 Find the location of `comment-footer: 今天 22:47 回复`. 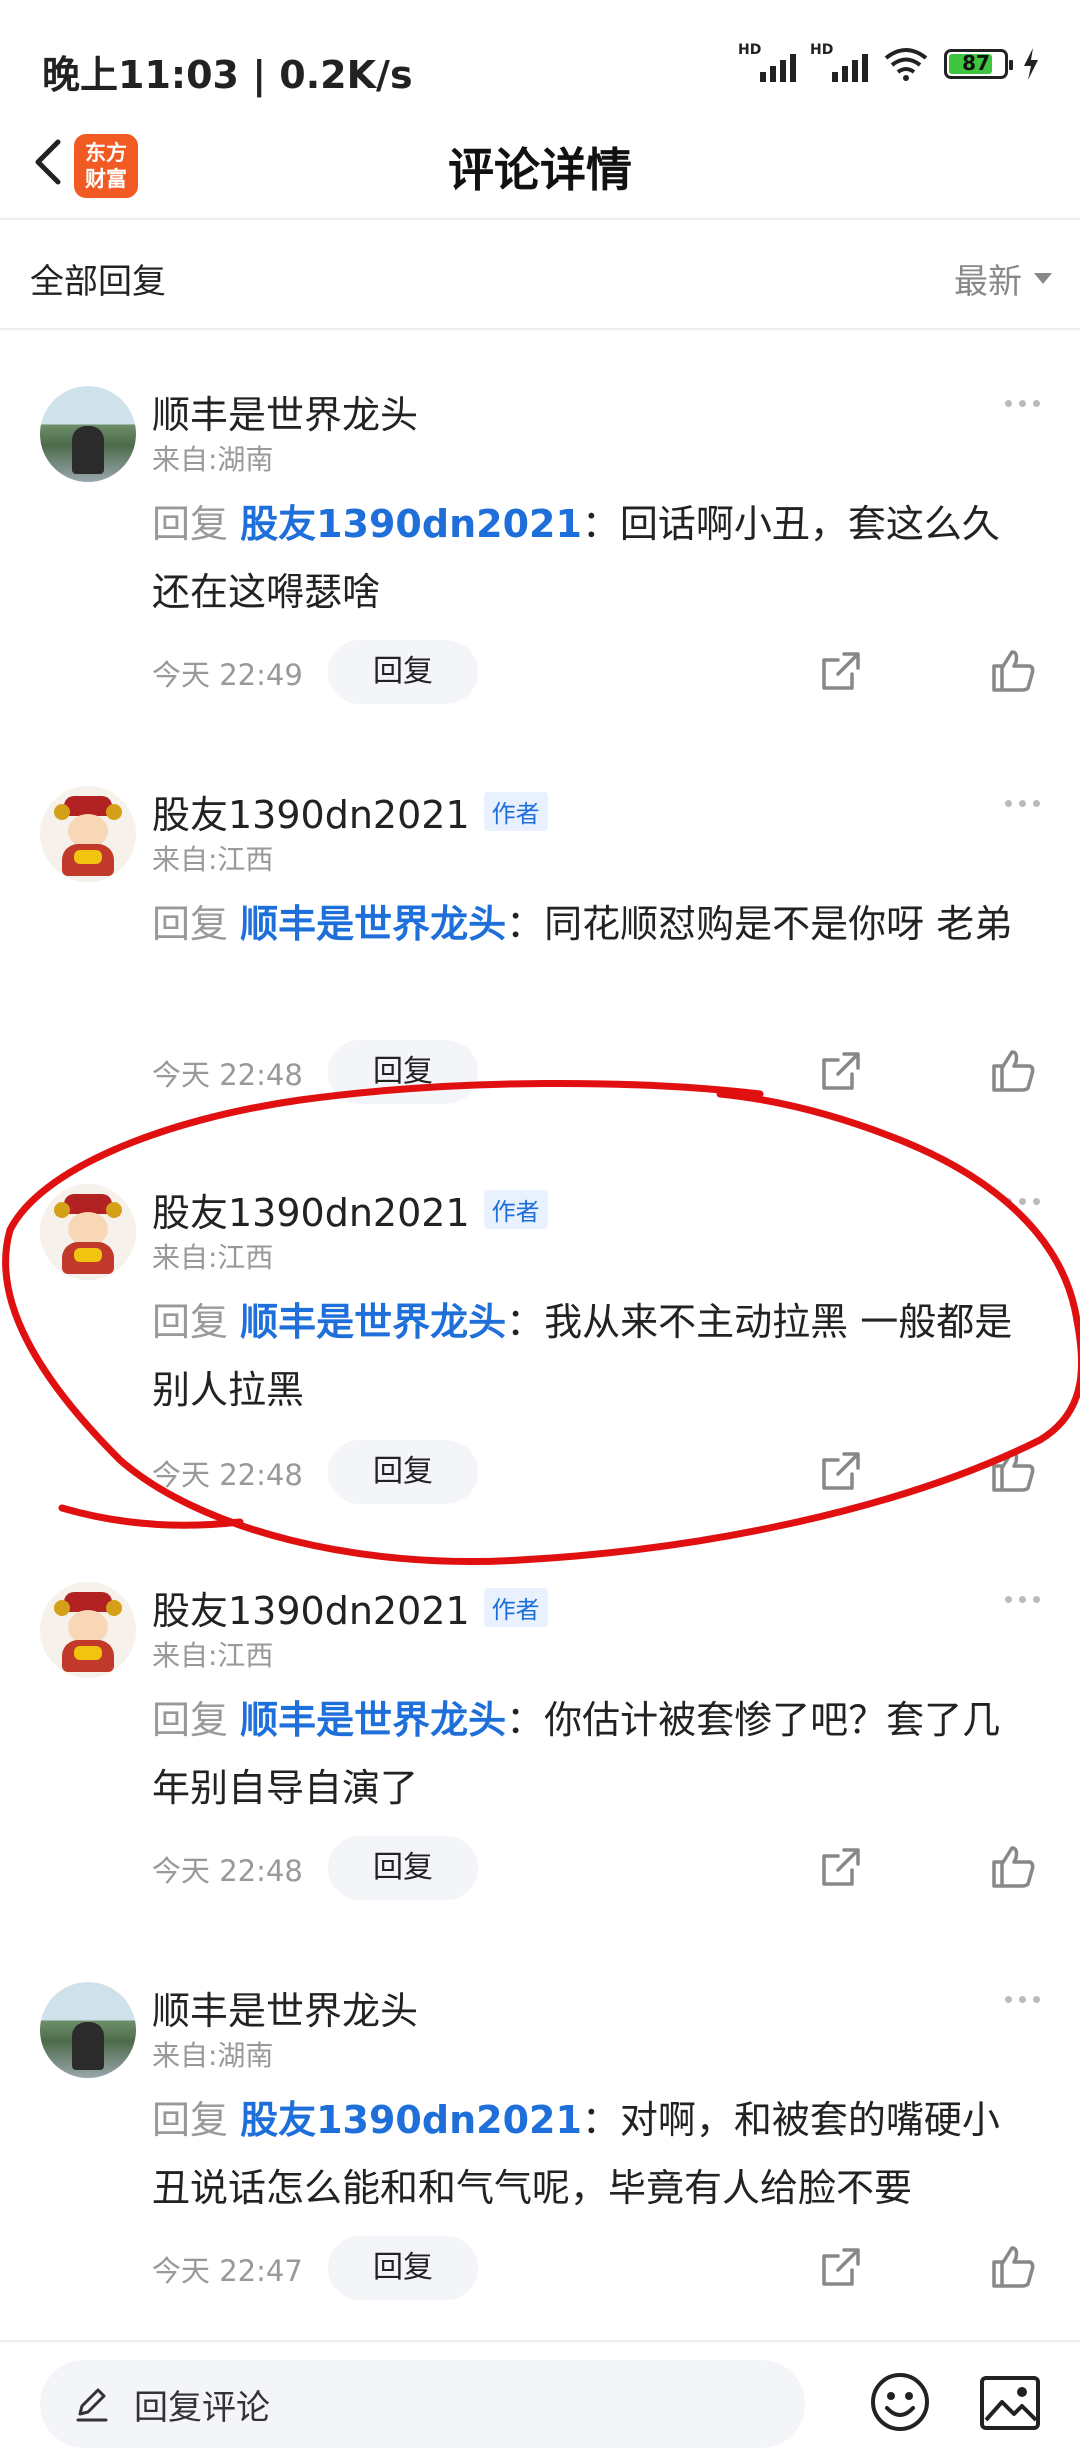

comment-footer: 今天 22:47 回复 is located at coordinates (593, 2268).